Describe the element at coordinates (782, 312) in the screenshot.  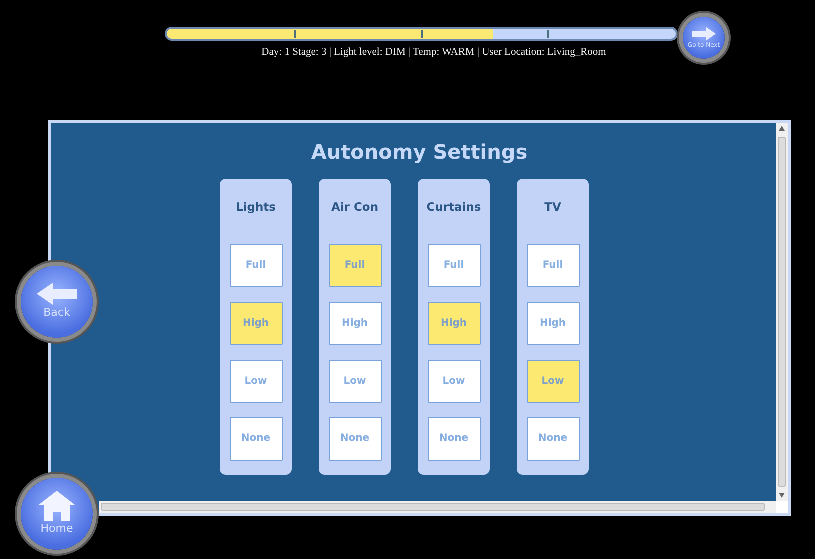
I see `vertical-scrollbar` at that location.